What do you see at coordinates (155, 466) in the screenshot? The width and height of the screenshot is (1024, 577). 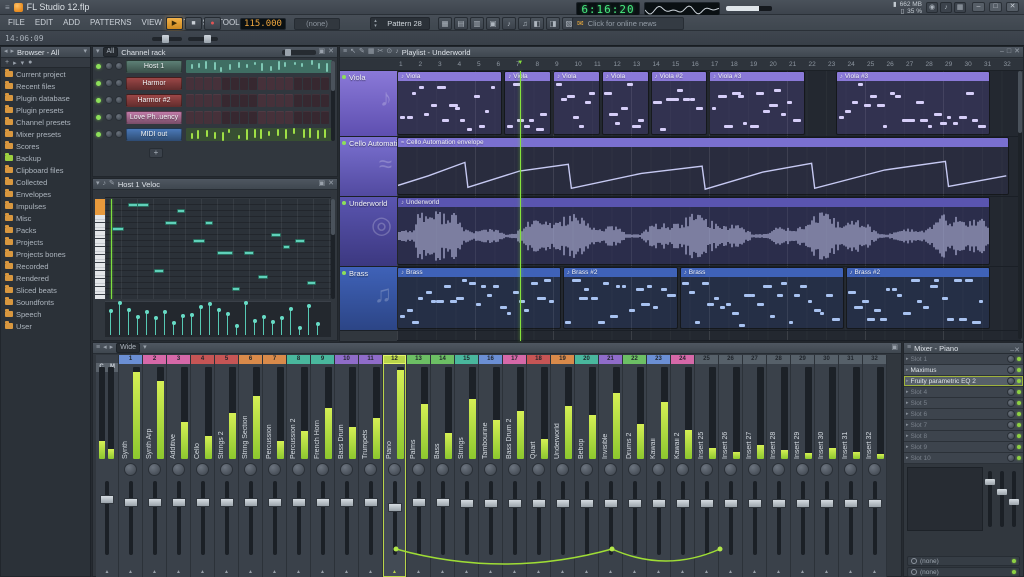 I see `mixer-strip-2: 2 Synth Arp ▲` at bounding box center [155, 466].